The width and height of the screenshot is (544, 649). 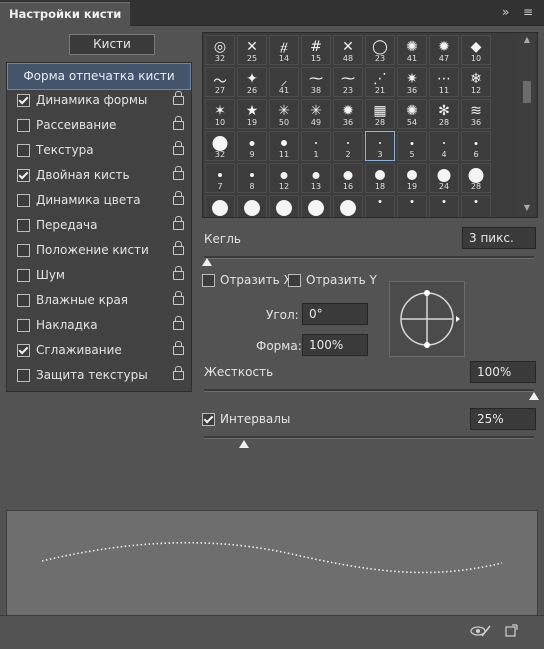 I want to click on brush-tip-cell: 32, so click(x=220, y=146).